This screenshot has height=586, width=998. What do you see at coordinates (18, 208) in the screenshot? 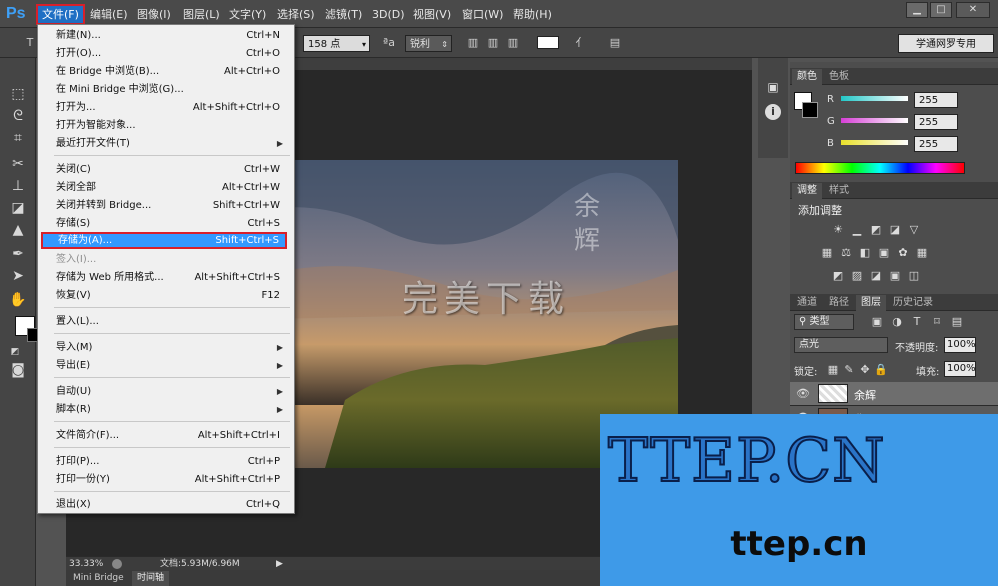
I see `eraser-tool-icon: ◪` at bounding box center [18, 208].